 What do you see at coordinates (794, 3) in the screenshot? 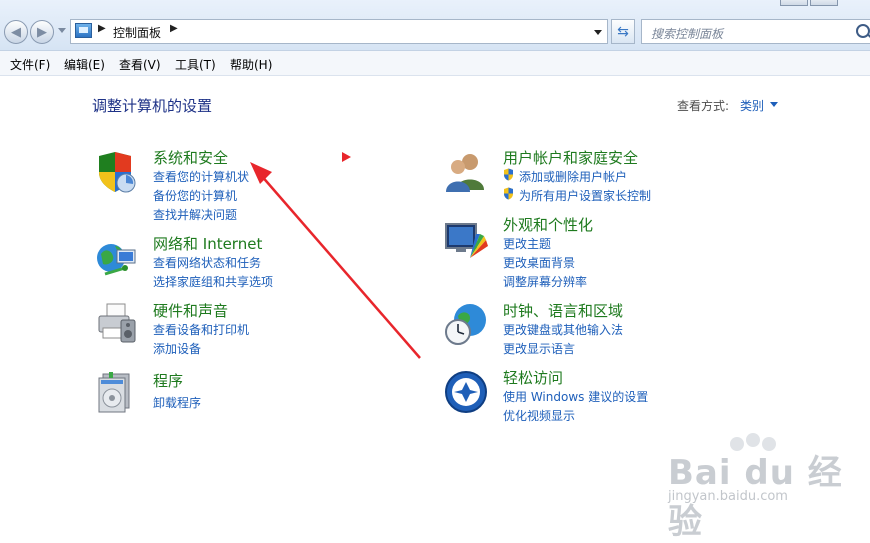
I see `minimize-button` at bounding box center [794, 3].